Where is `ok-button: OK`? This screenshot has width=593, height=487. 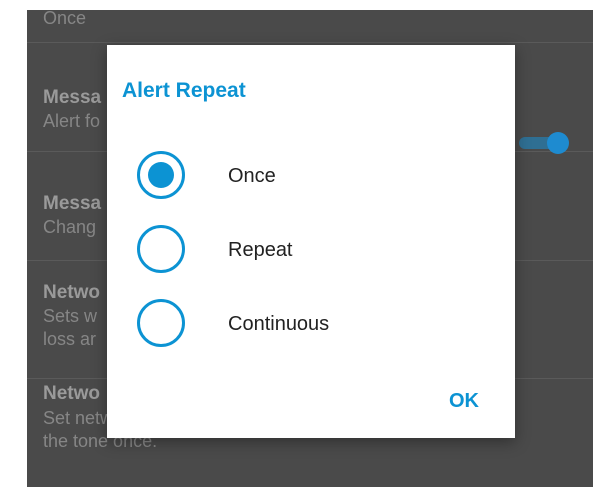 ok-button: OK is located at coordinates (464, 401).